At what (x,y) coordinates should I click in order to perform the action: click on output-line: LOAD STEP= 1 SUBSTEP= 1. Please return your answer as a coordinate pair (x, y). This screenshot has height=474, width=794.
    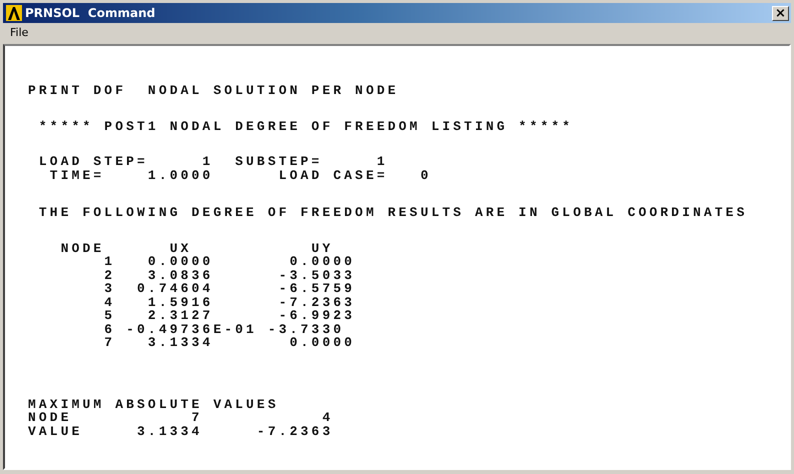
    Looking at the image, I should click on (213, 161).